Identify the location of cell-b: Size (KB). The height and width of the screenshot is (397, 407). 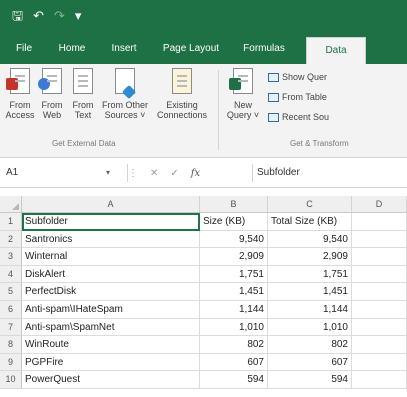
(234, 222).